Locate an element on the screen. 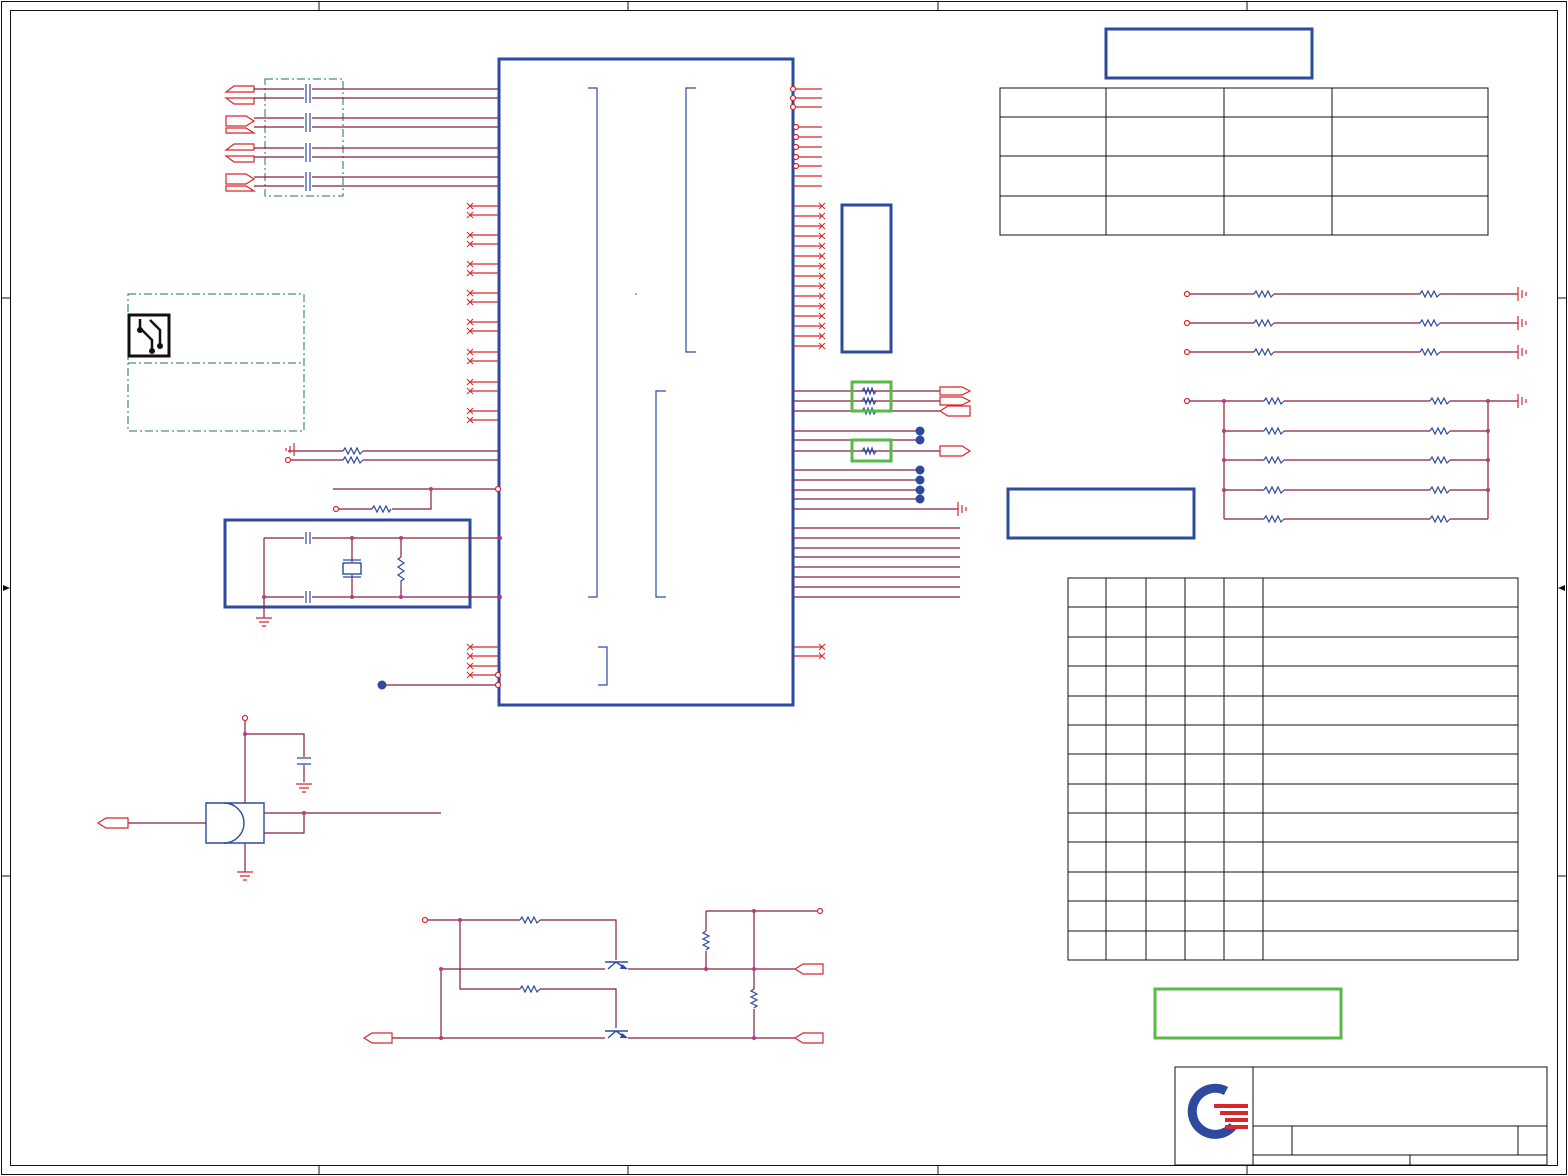 The image size is (1568, 1176). strap-note-box is located at coordinates (866, 278).